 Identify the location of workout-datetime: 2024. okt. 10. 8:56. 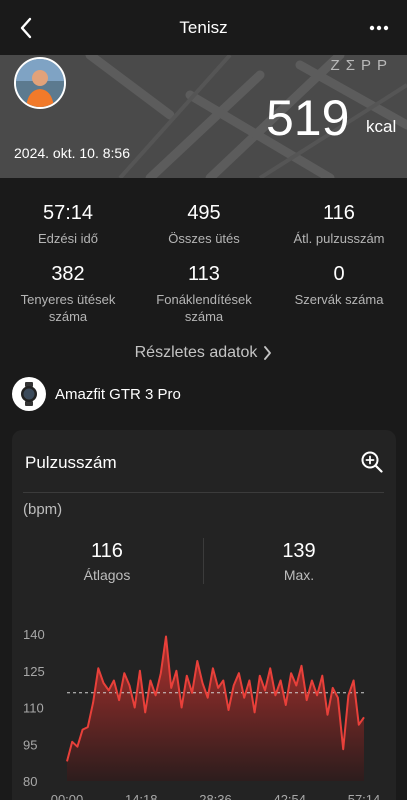
(72, 153).